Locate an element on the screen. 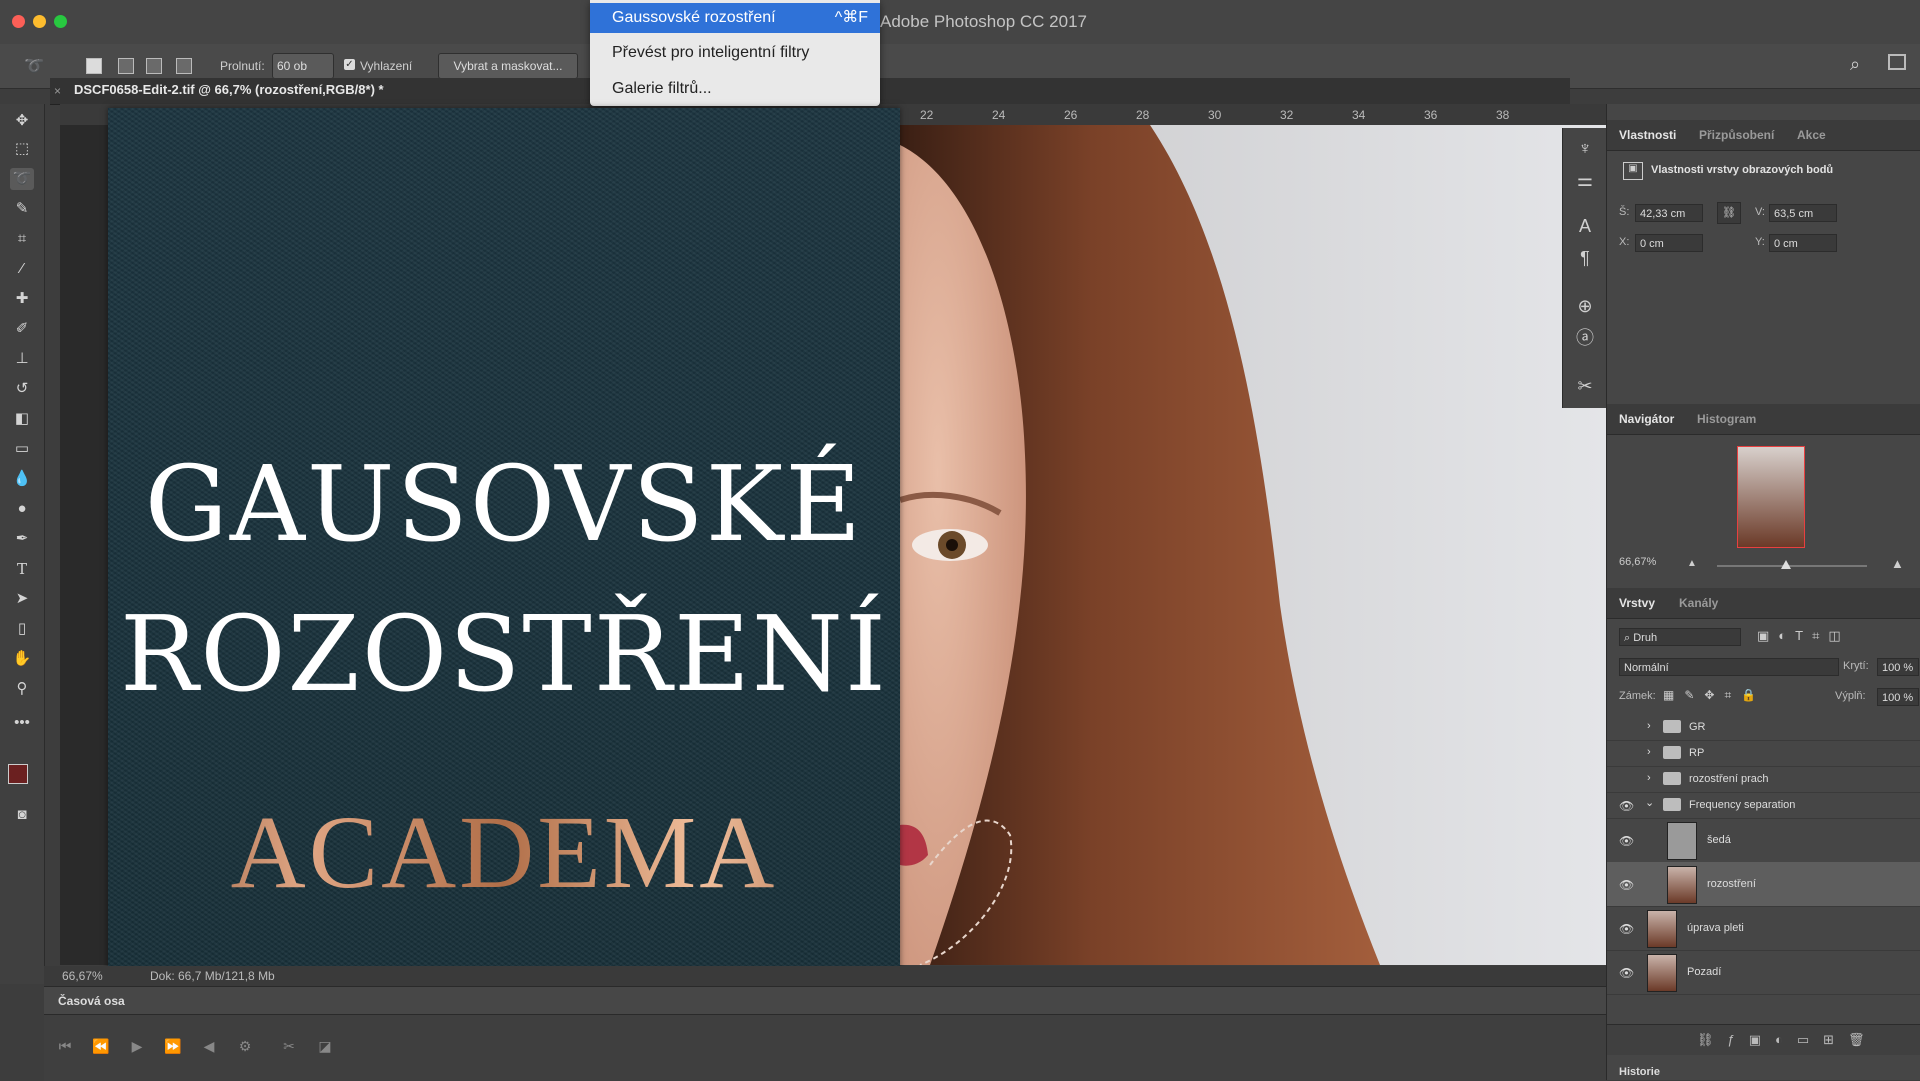  zoom-level: 66,67% is located at coordinates (82, 976).